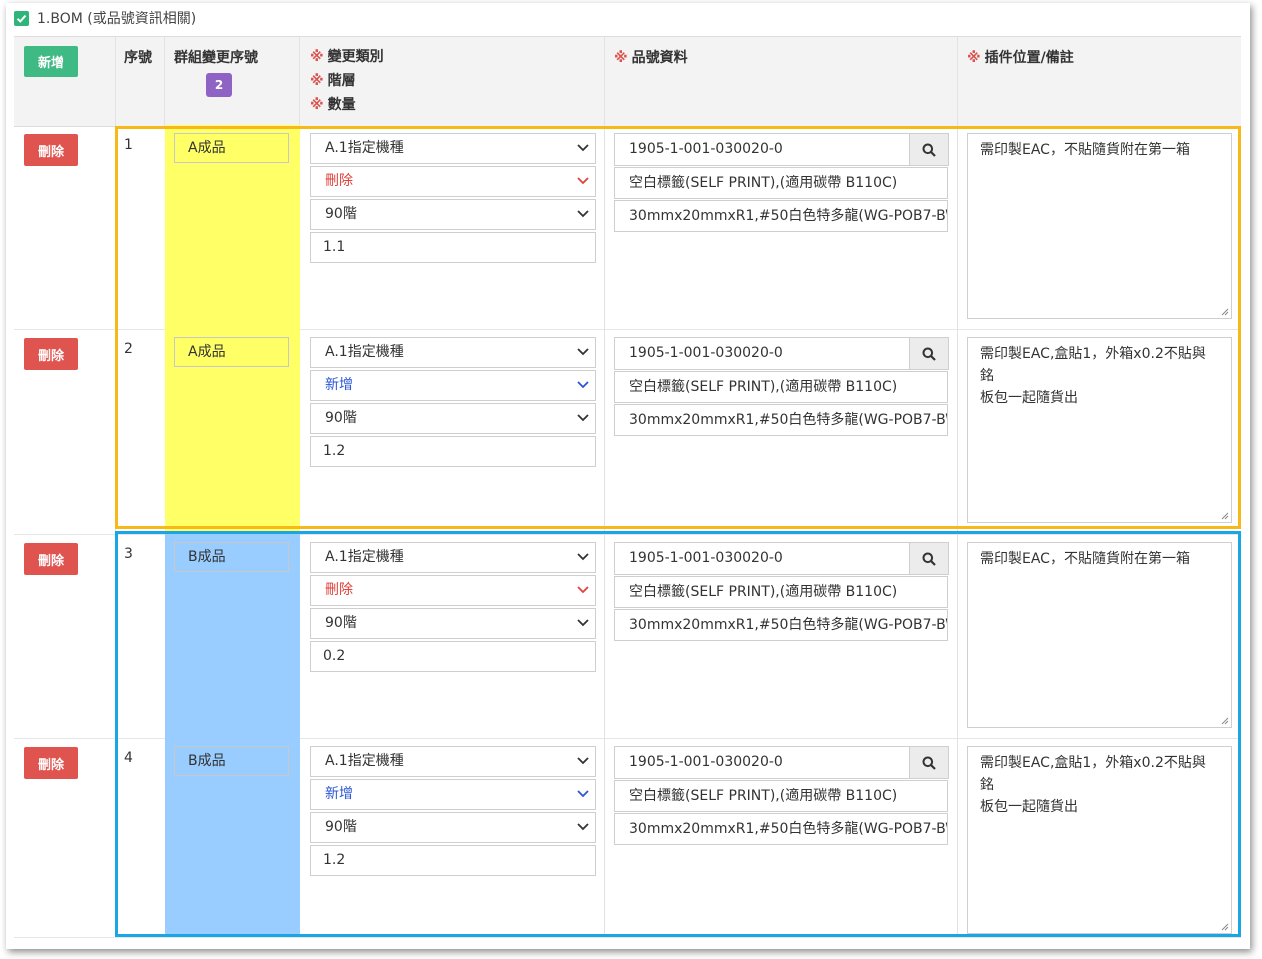  I want to click on header-note: ※ 插件位置/備註, so click(1020, 57).